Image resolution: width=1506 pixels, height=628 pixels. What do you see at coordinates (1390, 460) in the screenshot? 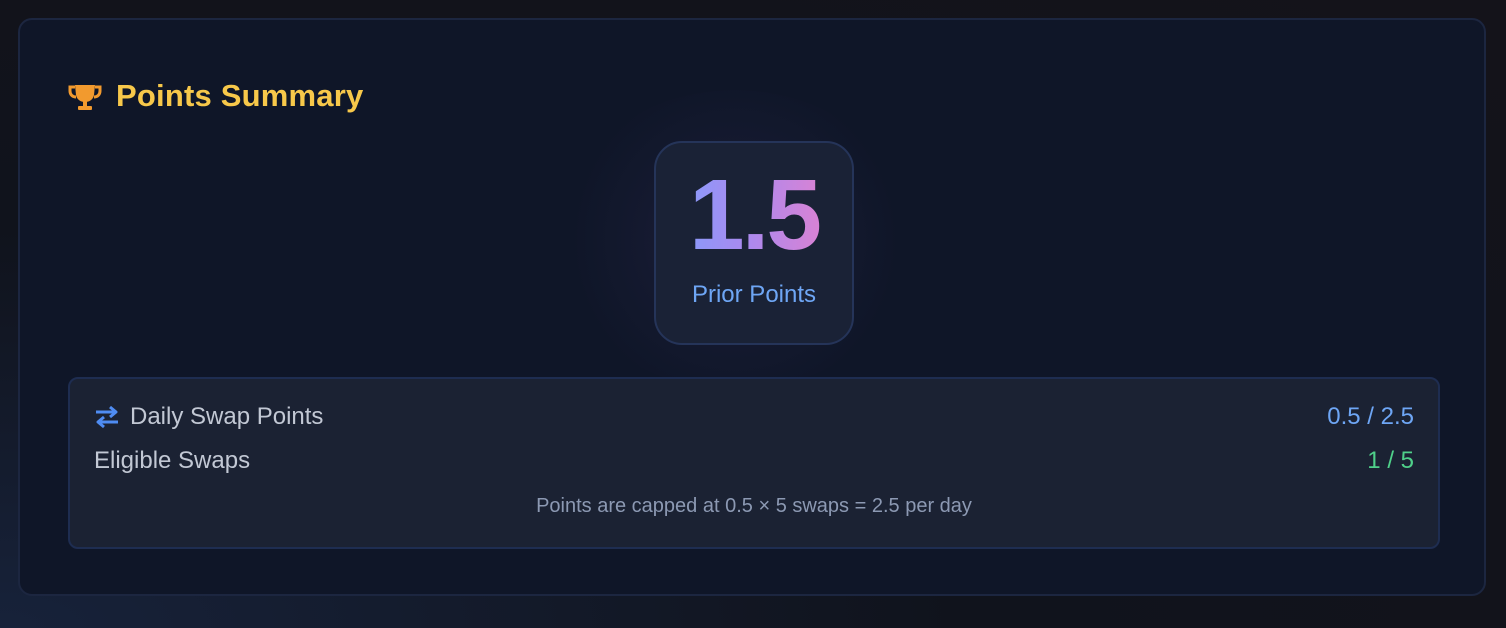
I see `eligible-swaps-value: 1 / 5` at bounding box center [1390, 460].